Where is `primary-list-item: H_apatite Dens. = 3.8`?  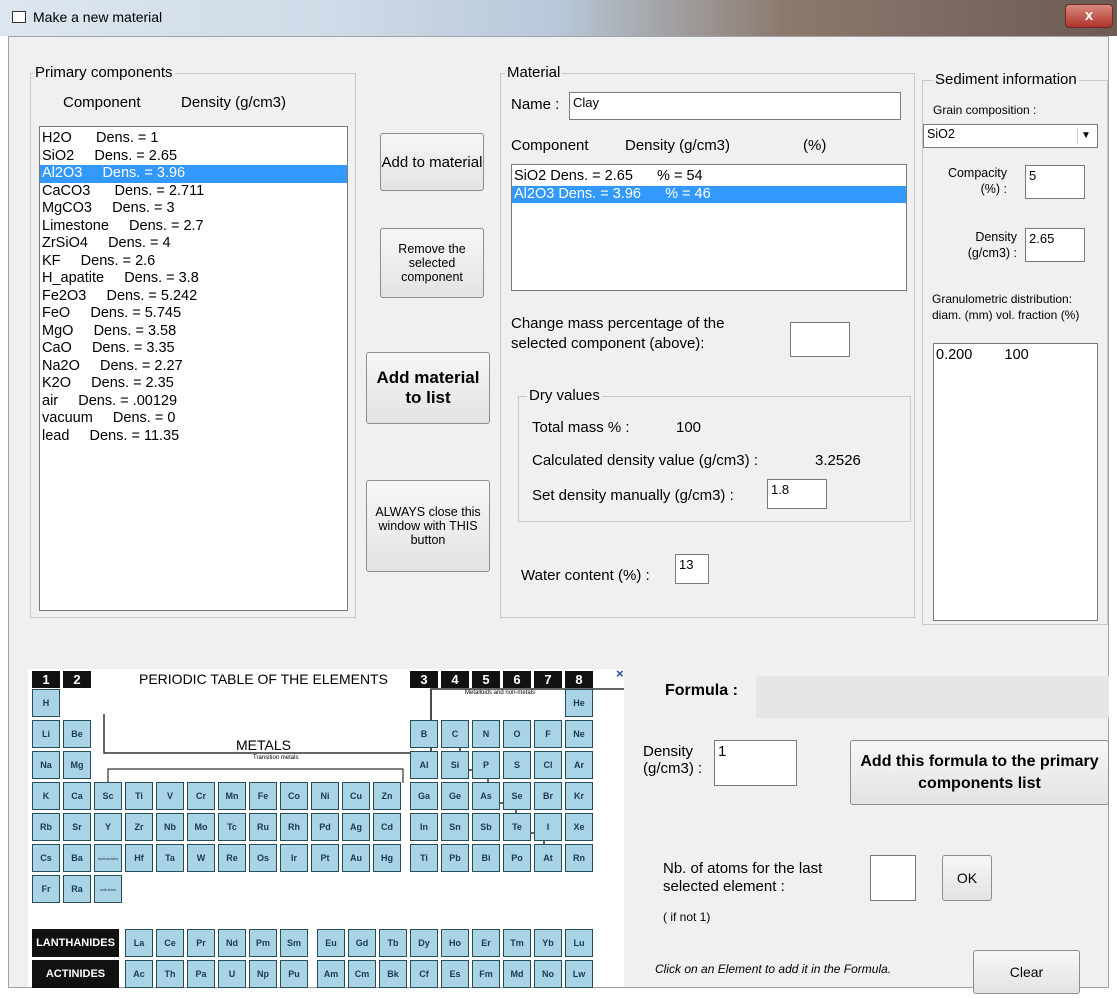
primary-list-item: H_apatite Dens. = 3.8 is located at coordinates (193, 279).